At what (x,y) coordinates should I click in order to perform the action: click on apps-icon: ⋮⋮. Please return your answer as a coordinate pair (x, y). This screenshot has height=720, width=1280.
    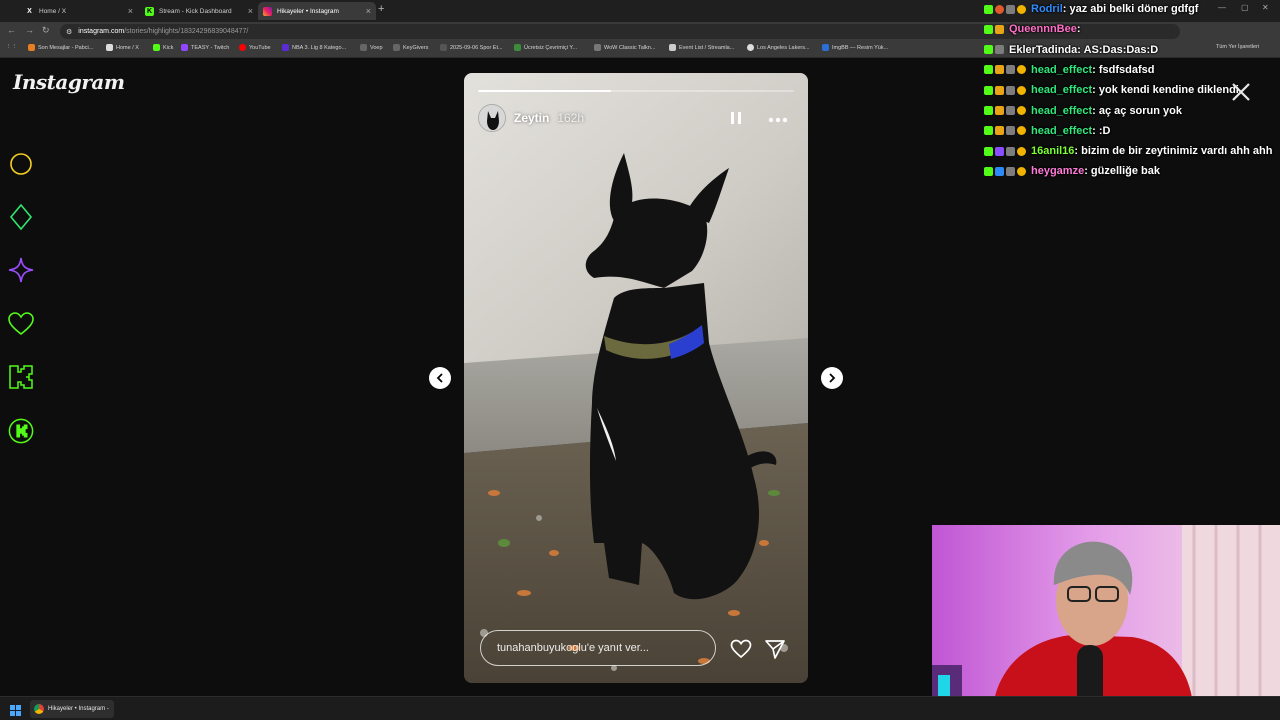
    Looking at the image, I should click on (11, 47).